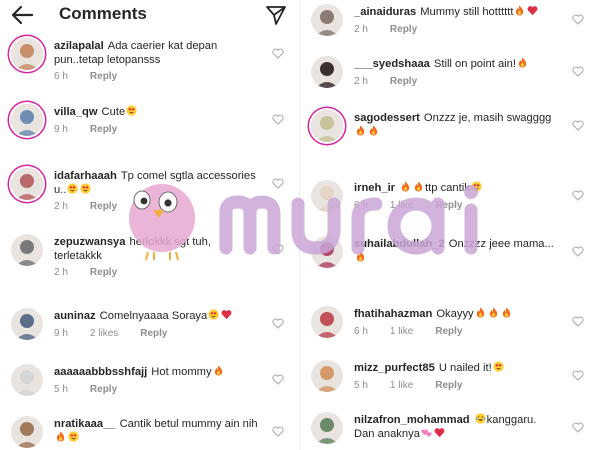  I want to click on comment-username: _ainaiduras, so click(385, 12).